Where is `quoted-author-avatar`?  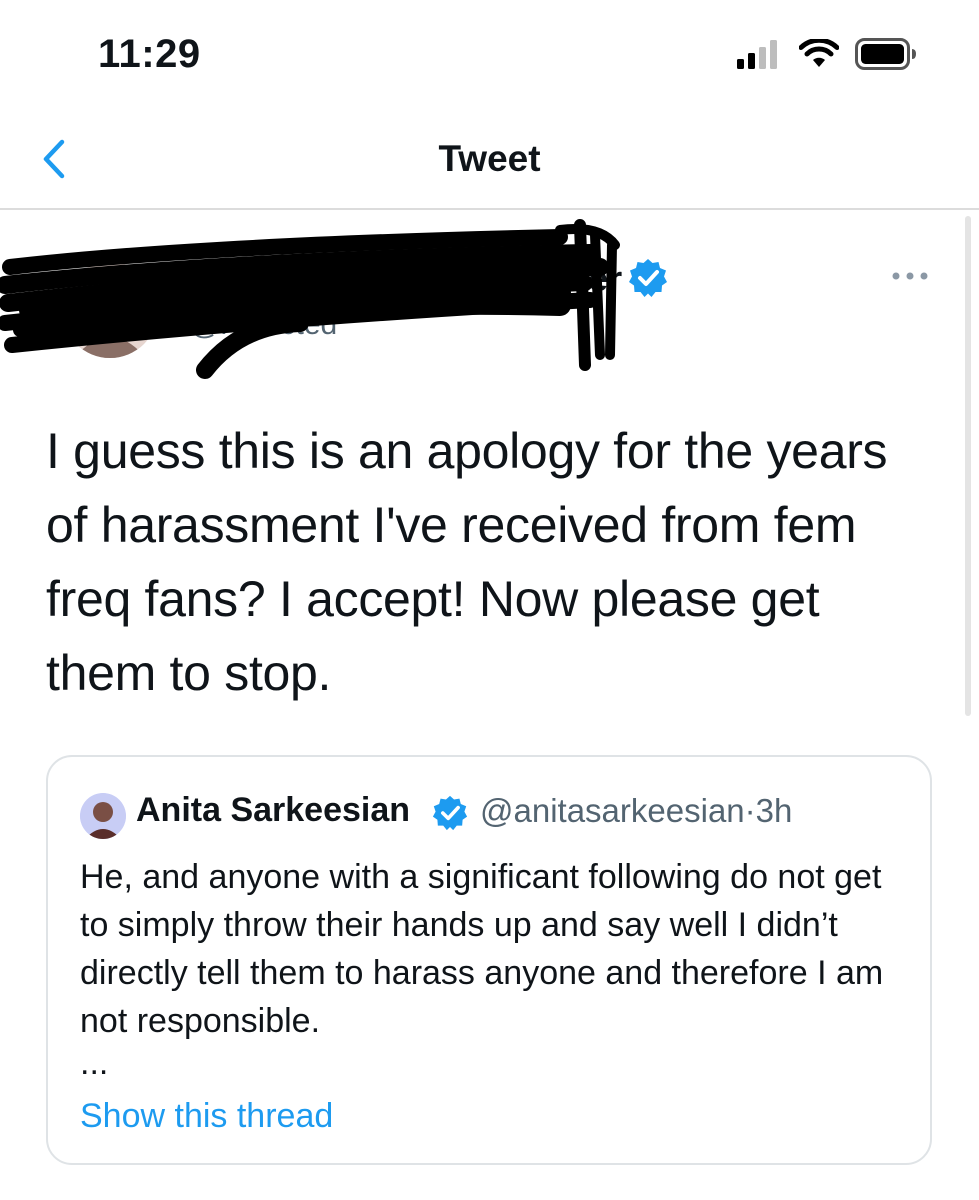
quoted-author-avatar is located at coordinates (103, 816).